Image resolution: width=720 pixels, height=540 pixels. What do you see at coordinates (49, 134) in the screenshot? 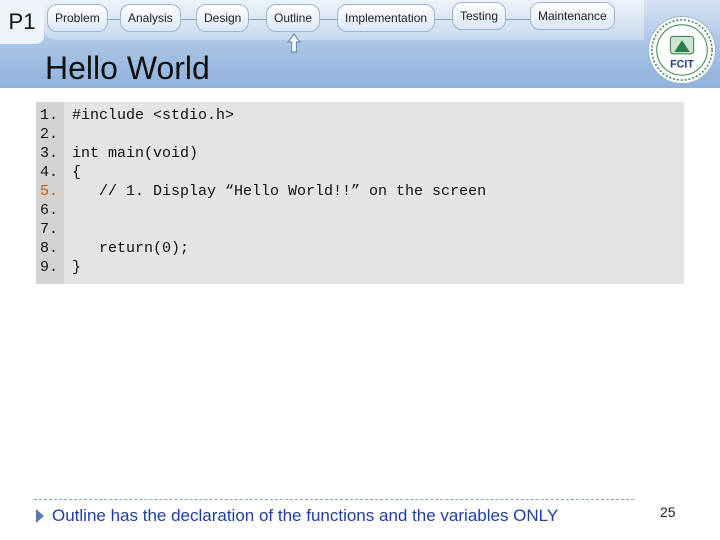
I see `line-number: 2.` at bounding box center [49, 134].